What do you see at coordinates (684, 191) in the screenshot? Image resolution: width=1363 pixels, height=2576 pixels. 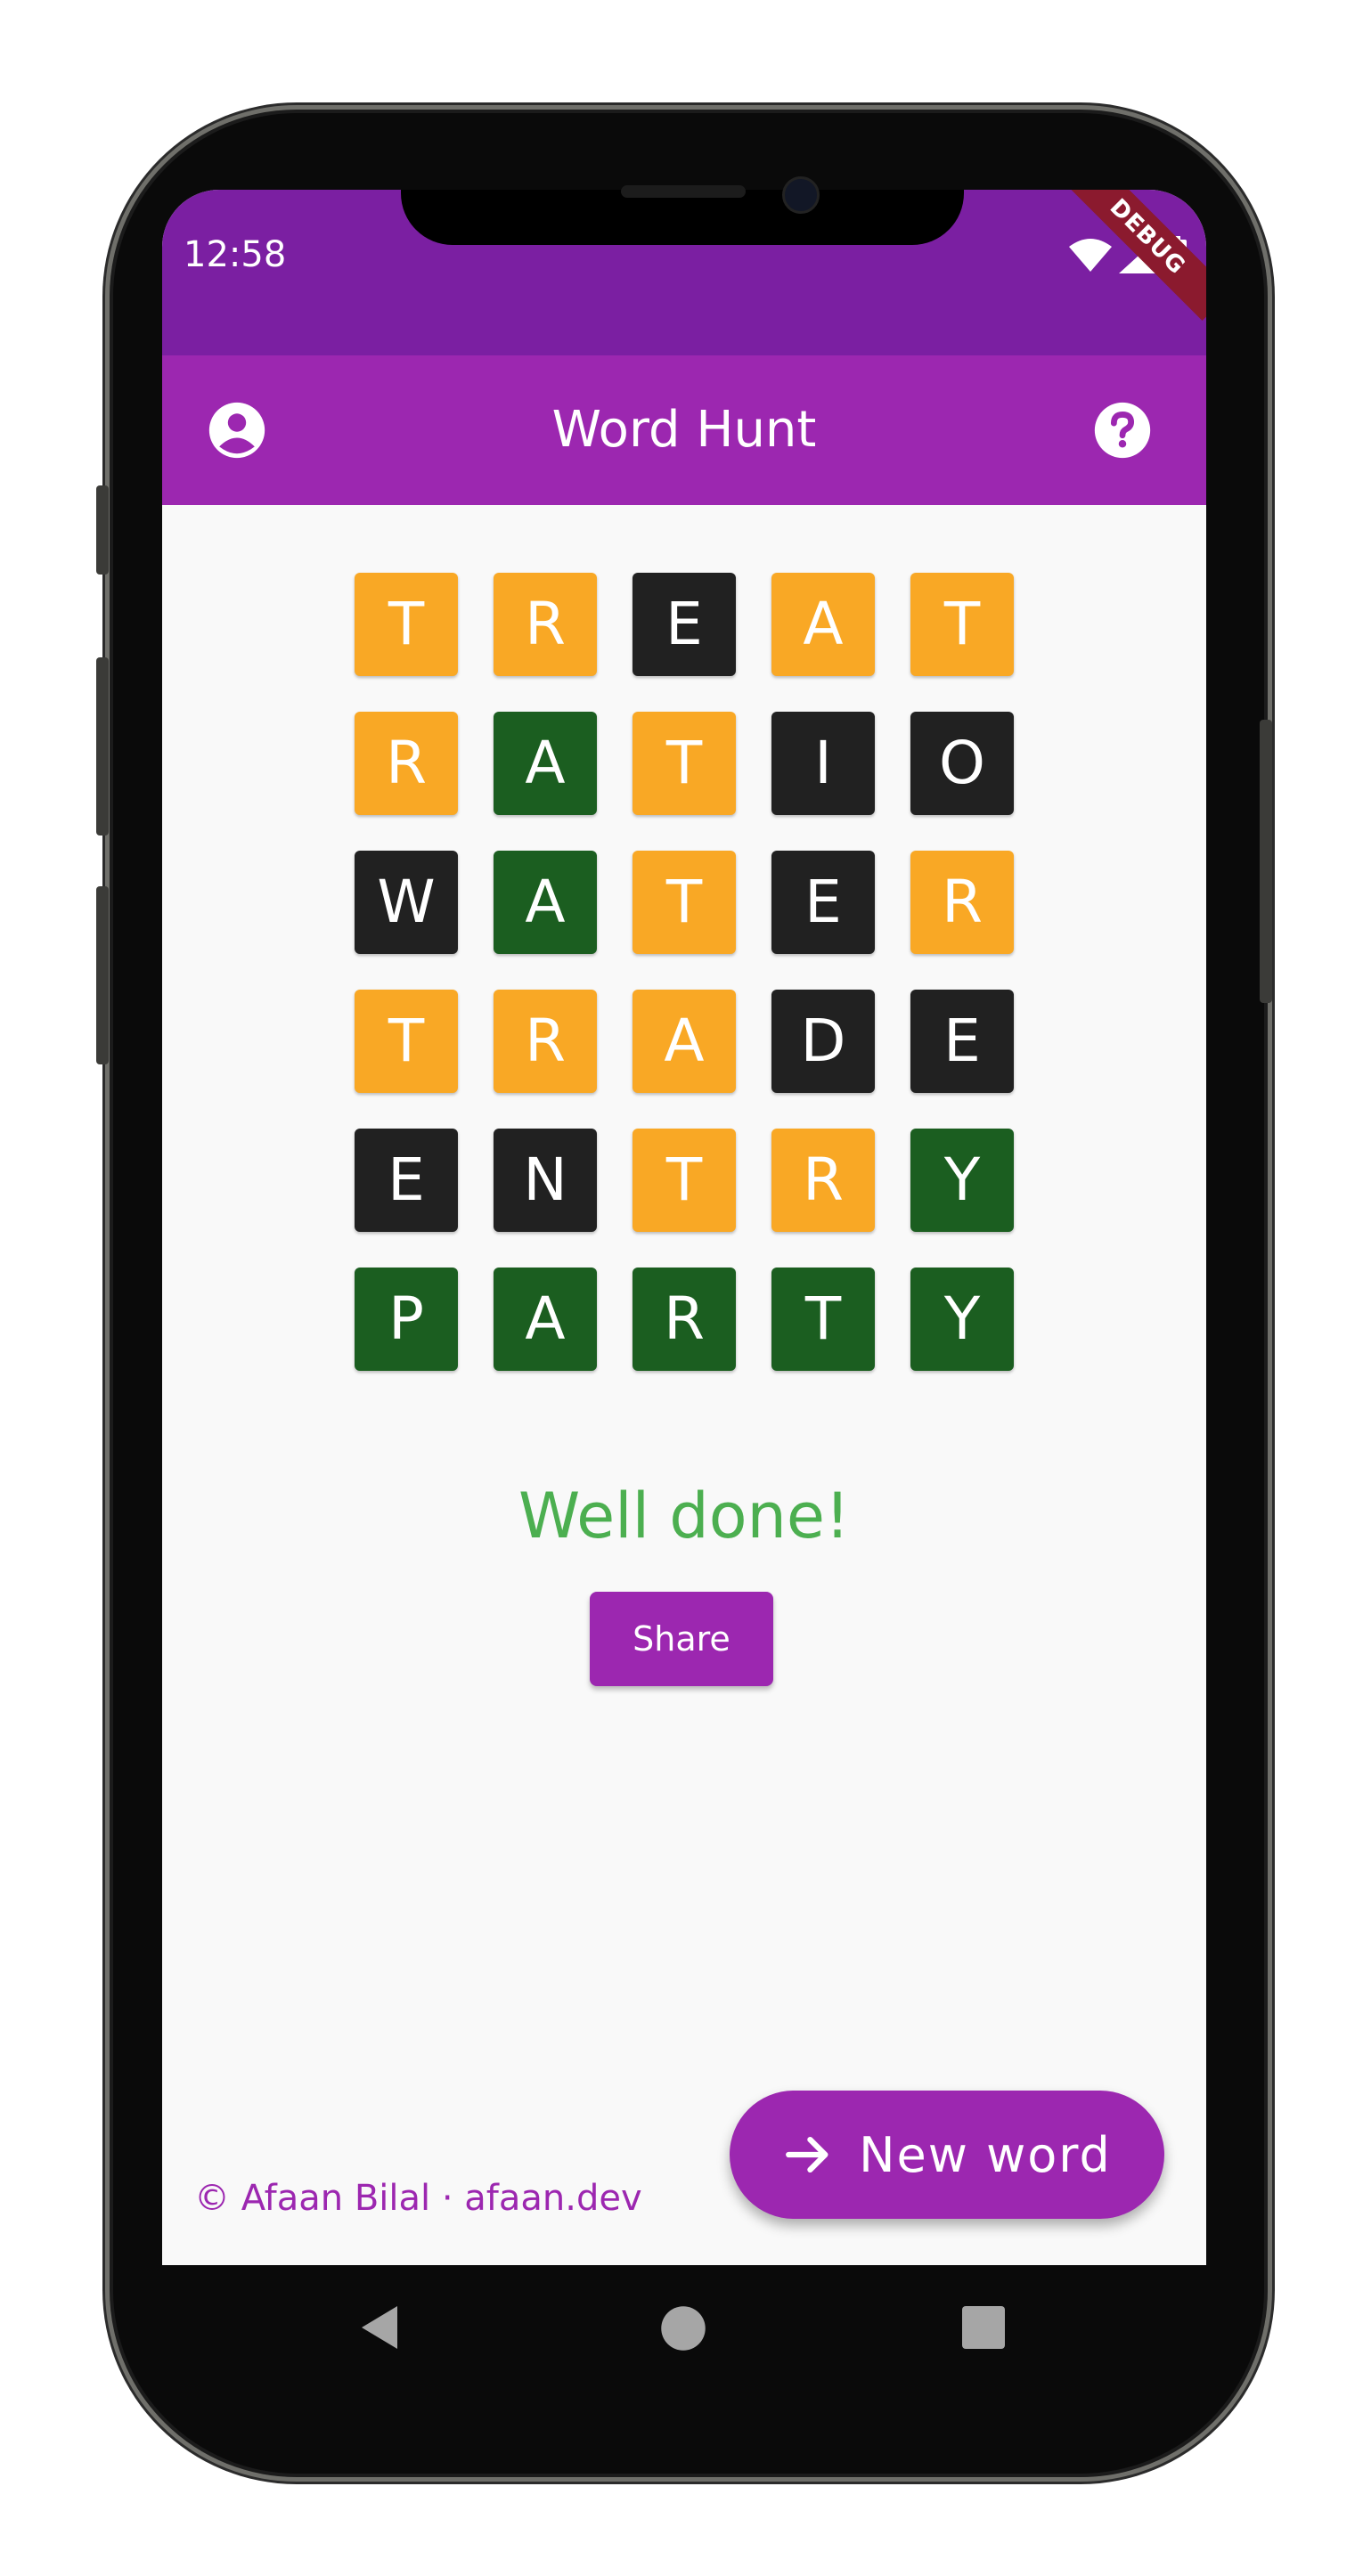 I see `earpiece-speaker` at bounding box center [684, 191].